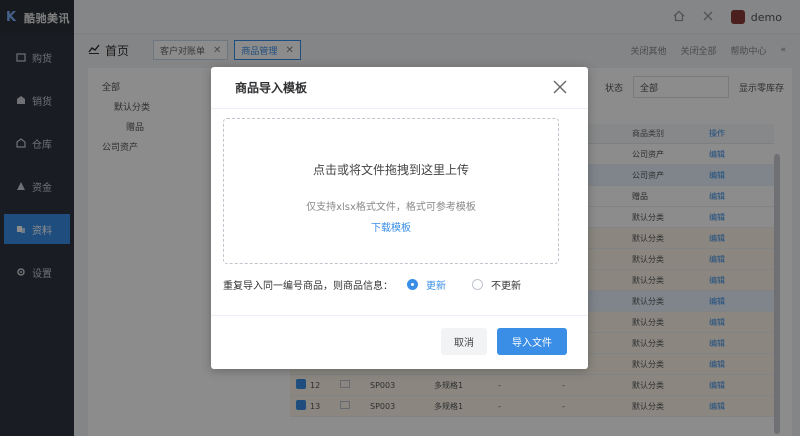 The width and height of the screenshot is (800, 436). What do you see at coordinates (308, 286) in the screenshot?
I see `duplicate-option-label: 重复导入同一编号商品，则商品信息：` at bounding box center [308, 286].